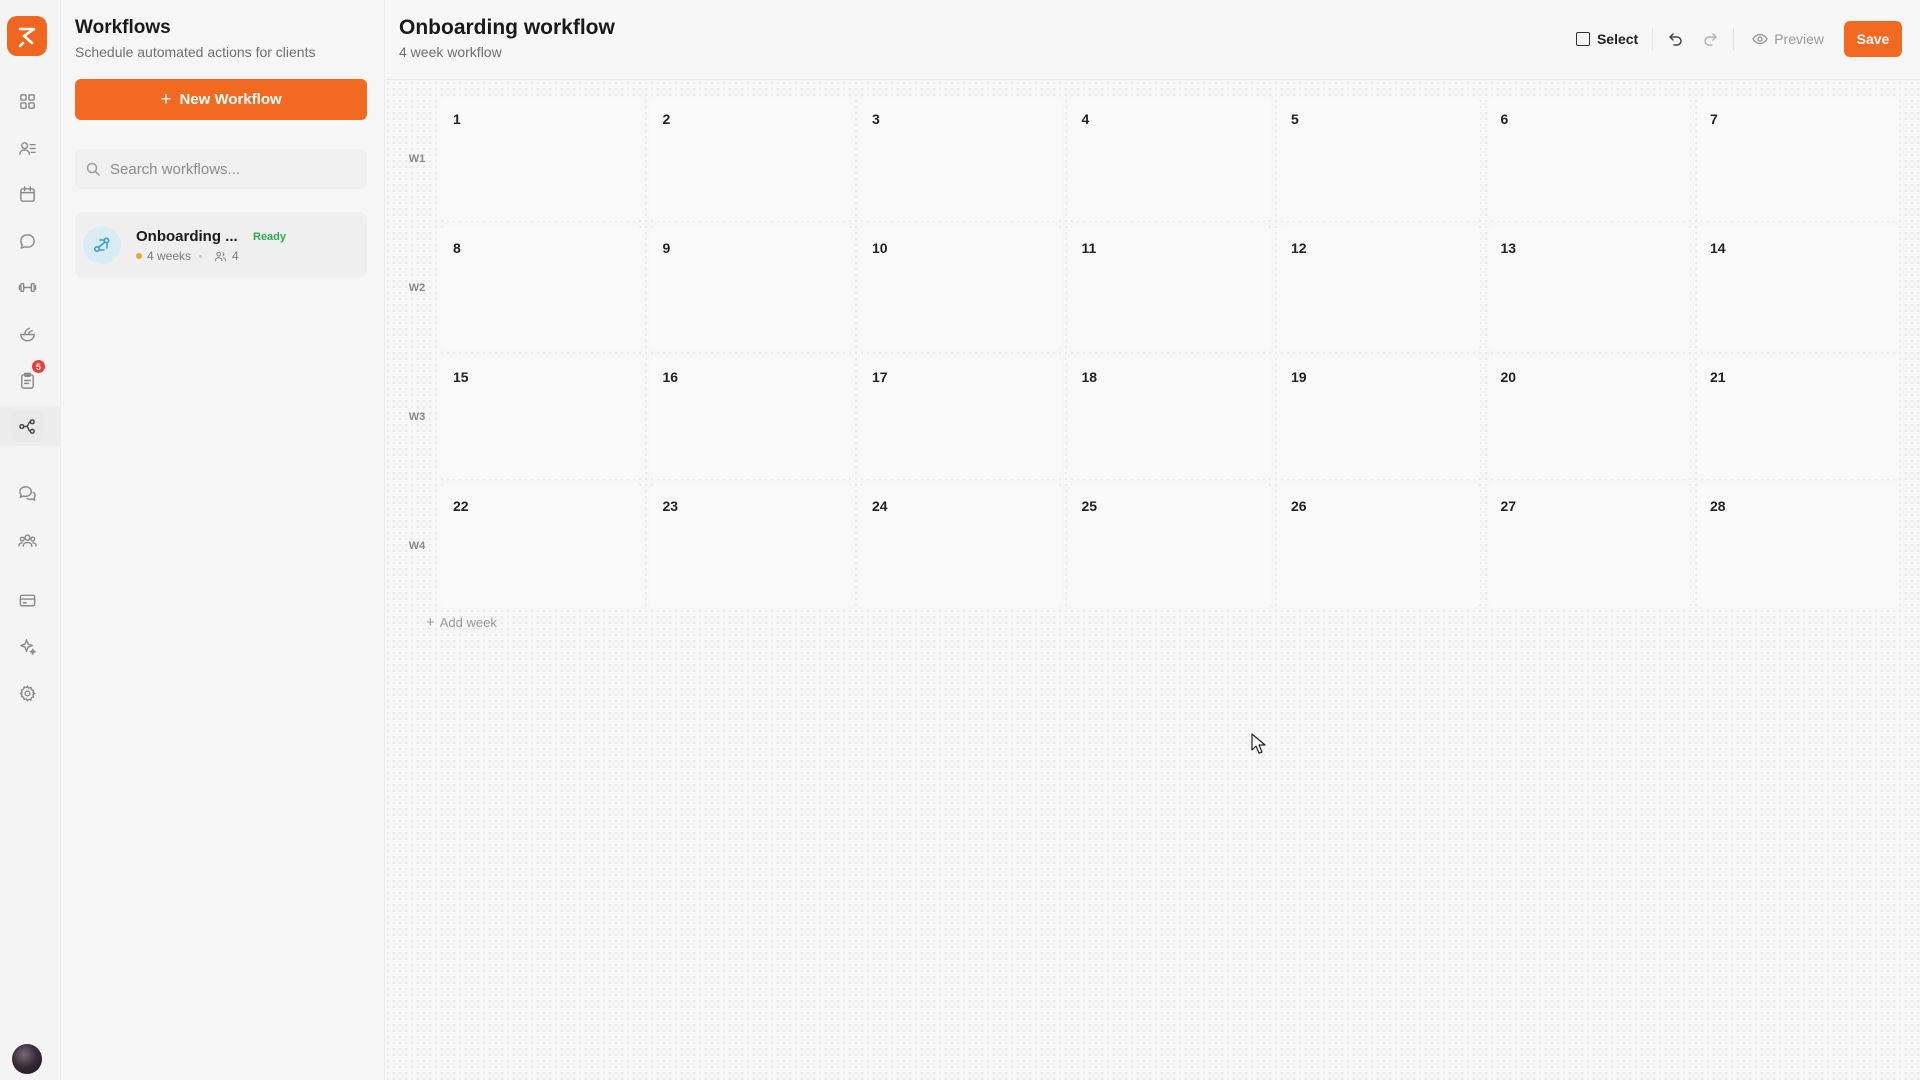  I want to click on app-logo, so click(27, 36).